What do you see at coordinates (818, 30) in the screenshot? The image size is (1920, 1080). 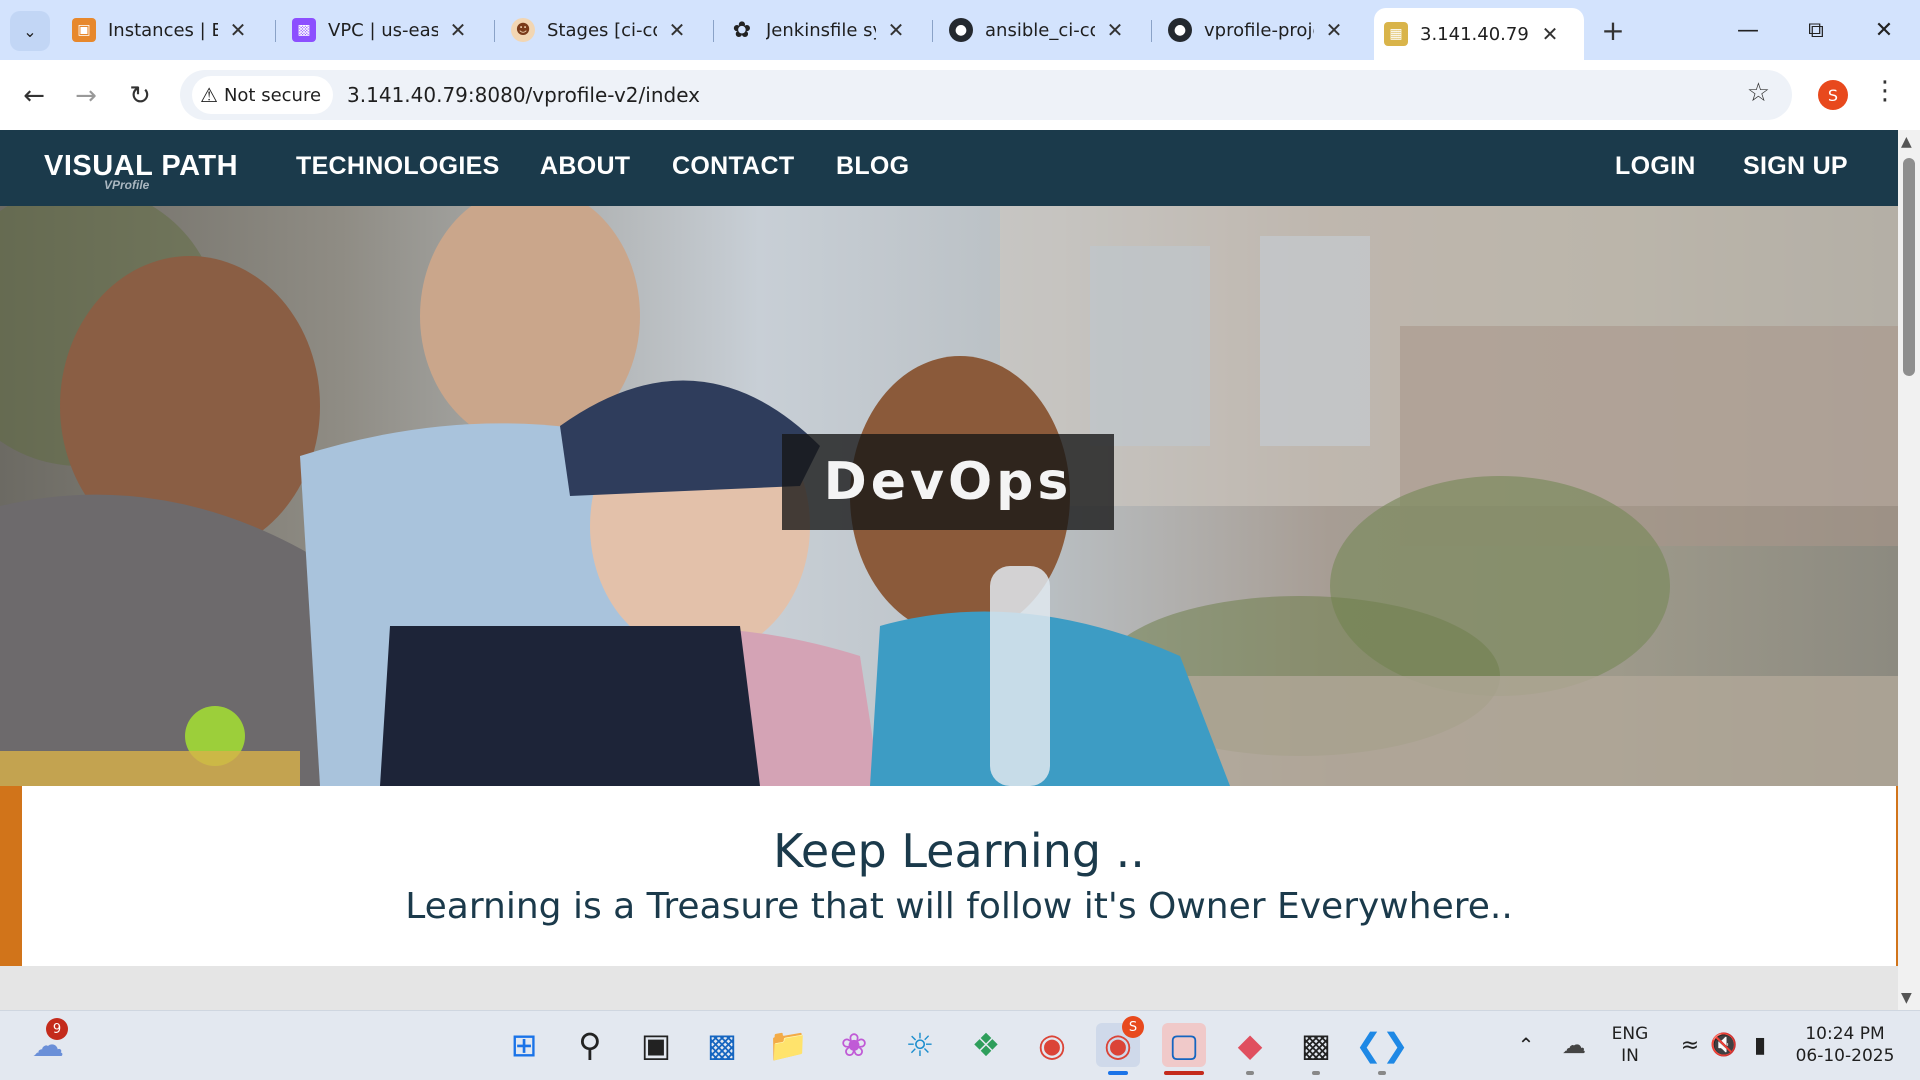 I see `browser-tab-jenkinsfile: ✿ Jenkinsfile syntax ✕` at bounding box center [818, 30].